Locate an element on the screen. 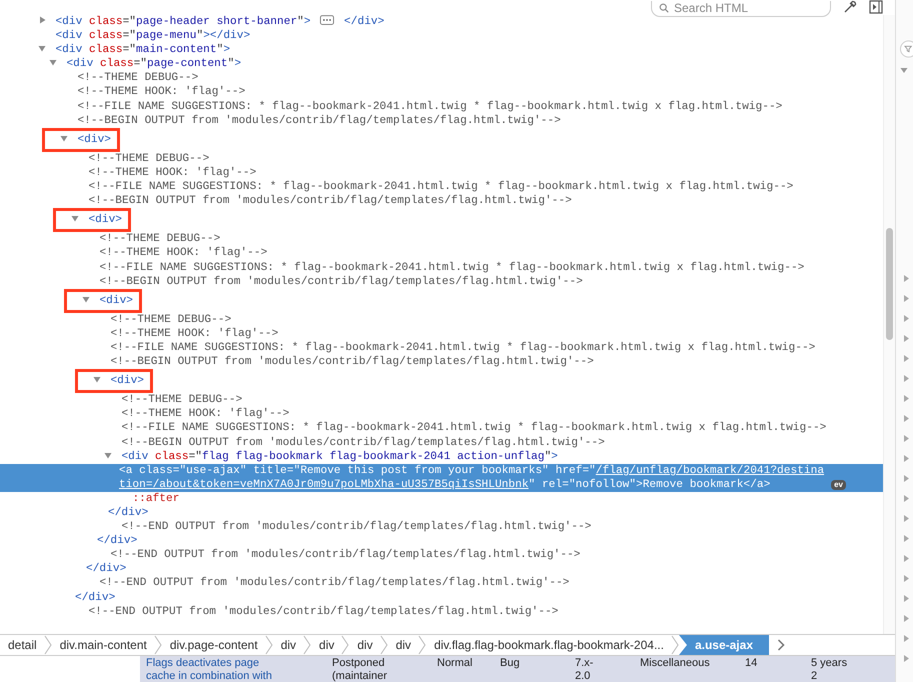  html-comment: <!--THEME HOOK: 'flag'--> is located at coordinates (183, 253).